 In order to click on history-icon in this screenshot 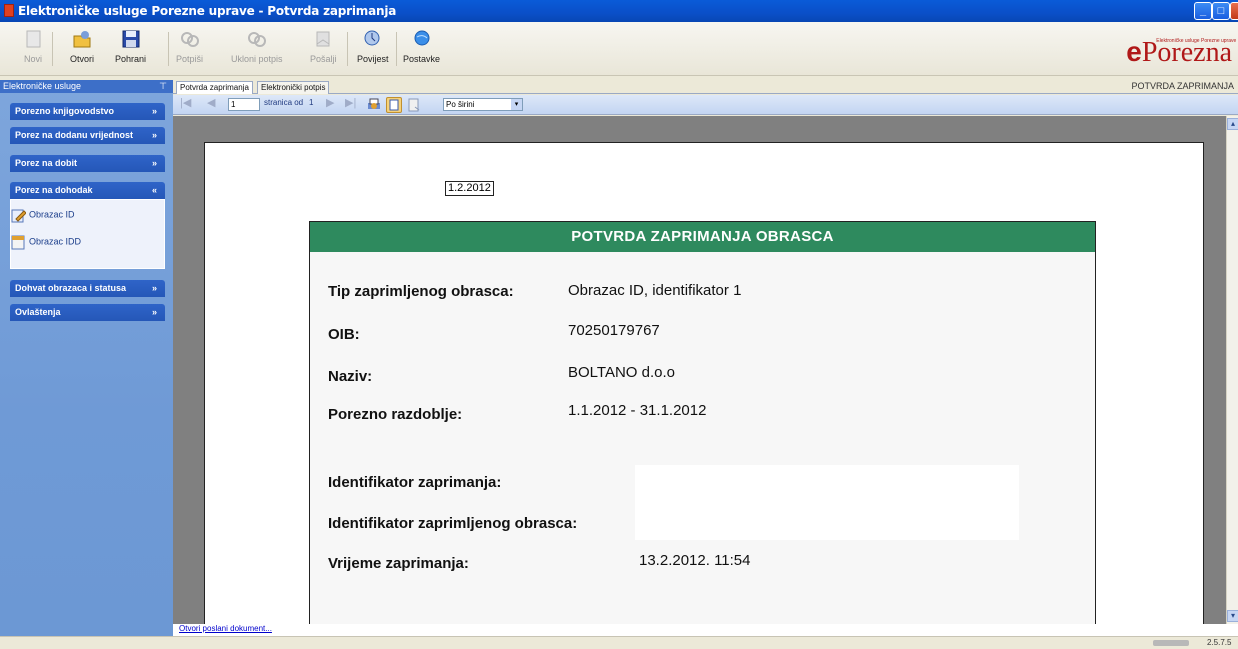, I will do `click(373, 39)`.